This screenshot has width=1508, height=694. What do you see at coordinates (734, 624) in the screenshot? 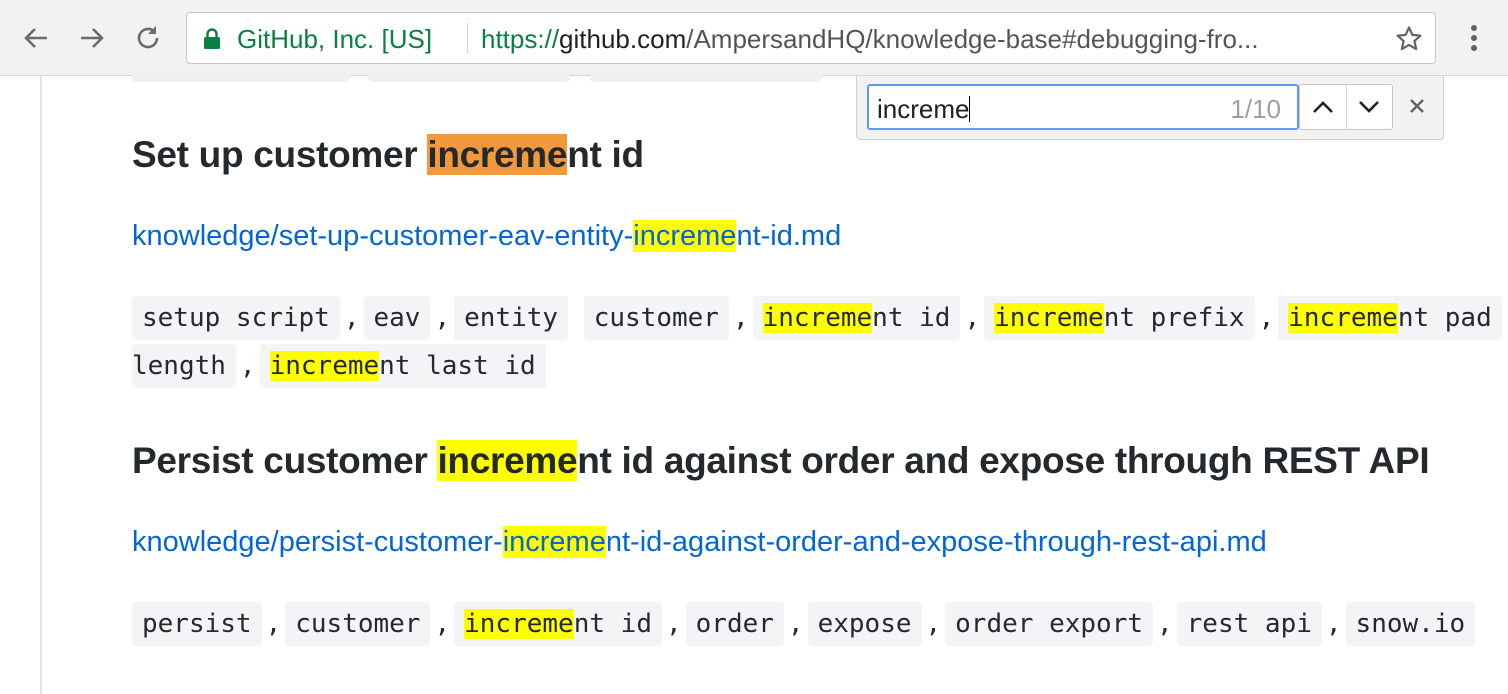
I see `tag: order` at bounding box center [734, 624].